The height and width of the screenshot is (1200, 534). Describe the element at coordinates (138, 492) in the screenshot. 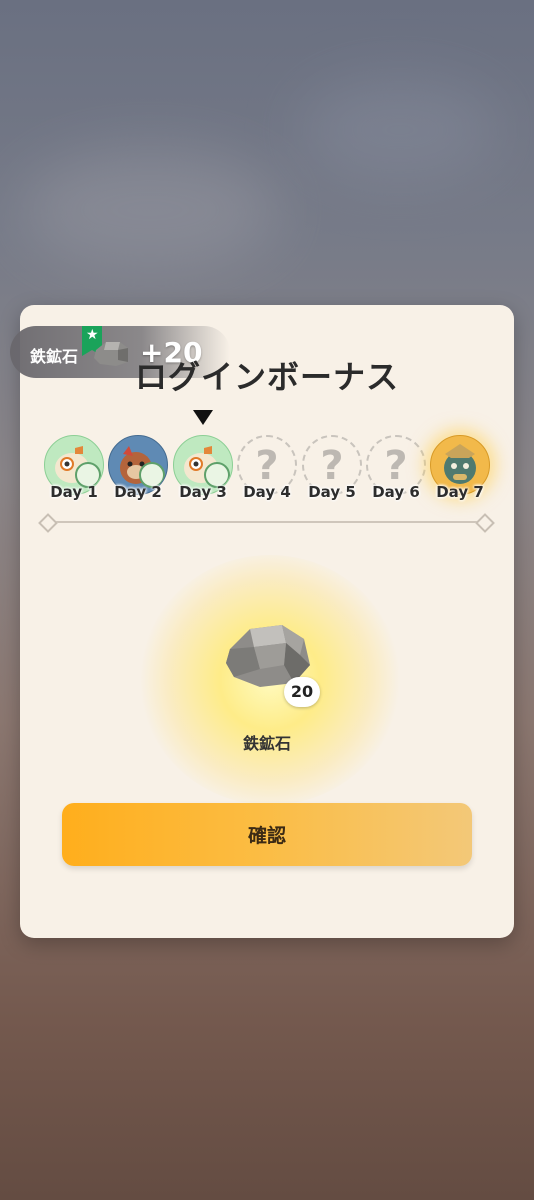

I see `day-label: Day 2` at that location.